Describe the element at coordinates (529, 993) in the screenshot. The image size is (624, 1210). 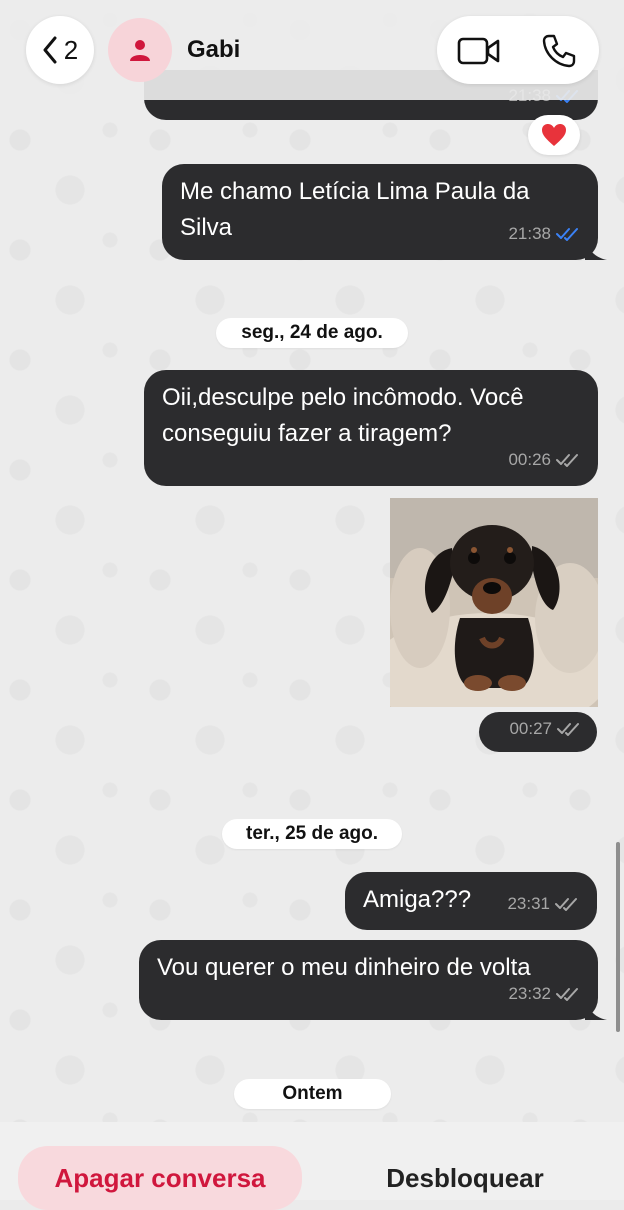
I see `message-time: 23:32` at that location.